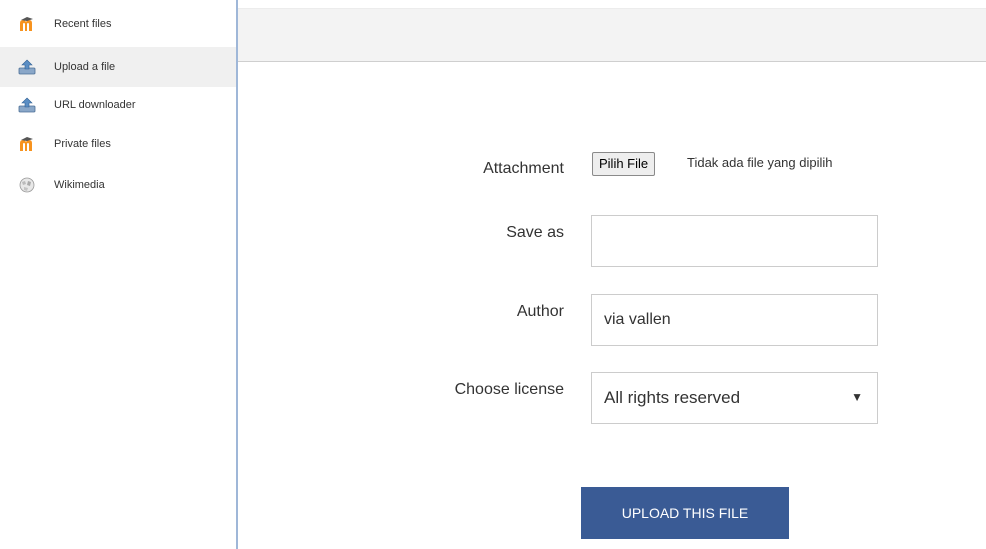 The image size is (986, 549). Describe the element at coordinates (27, 105) in the screenshot. I see `url-download-icon` at that location.